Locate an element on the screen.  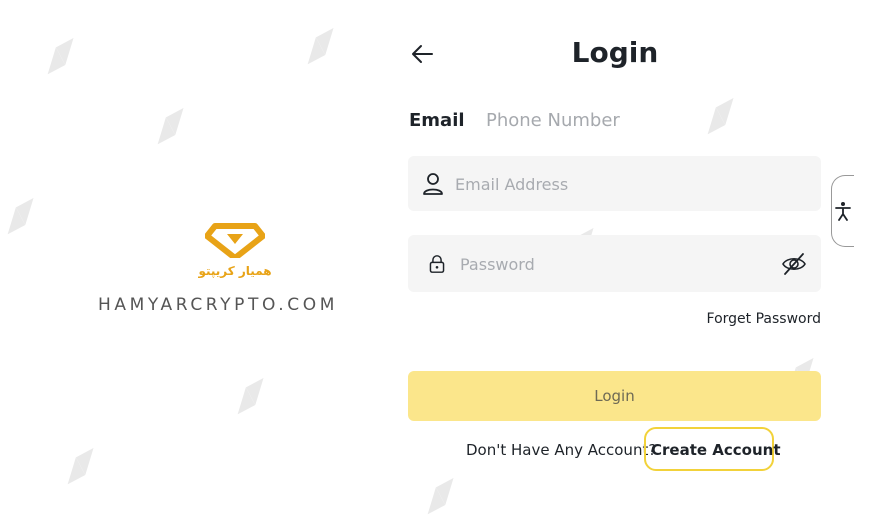
brand-domain: HAMYARCRYPTO.COM is located at coordinates (218, 305).